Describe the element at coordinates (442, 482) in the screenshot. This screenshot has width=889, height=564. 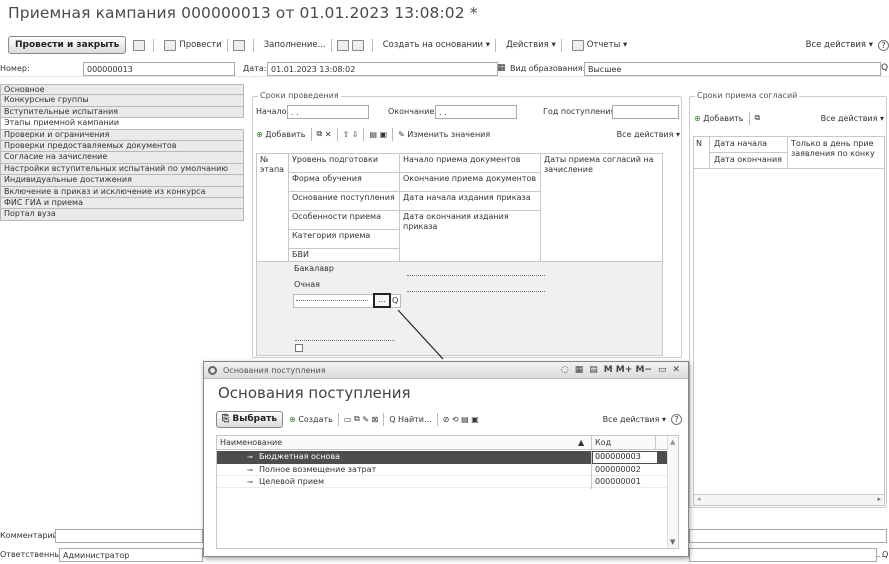
I see `list-item: ⊸ Целевой прием 000000001` at that location.